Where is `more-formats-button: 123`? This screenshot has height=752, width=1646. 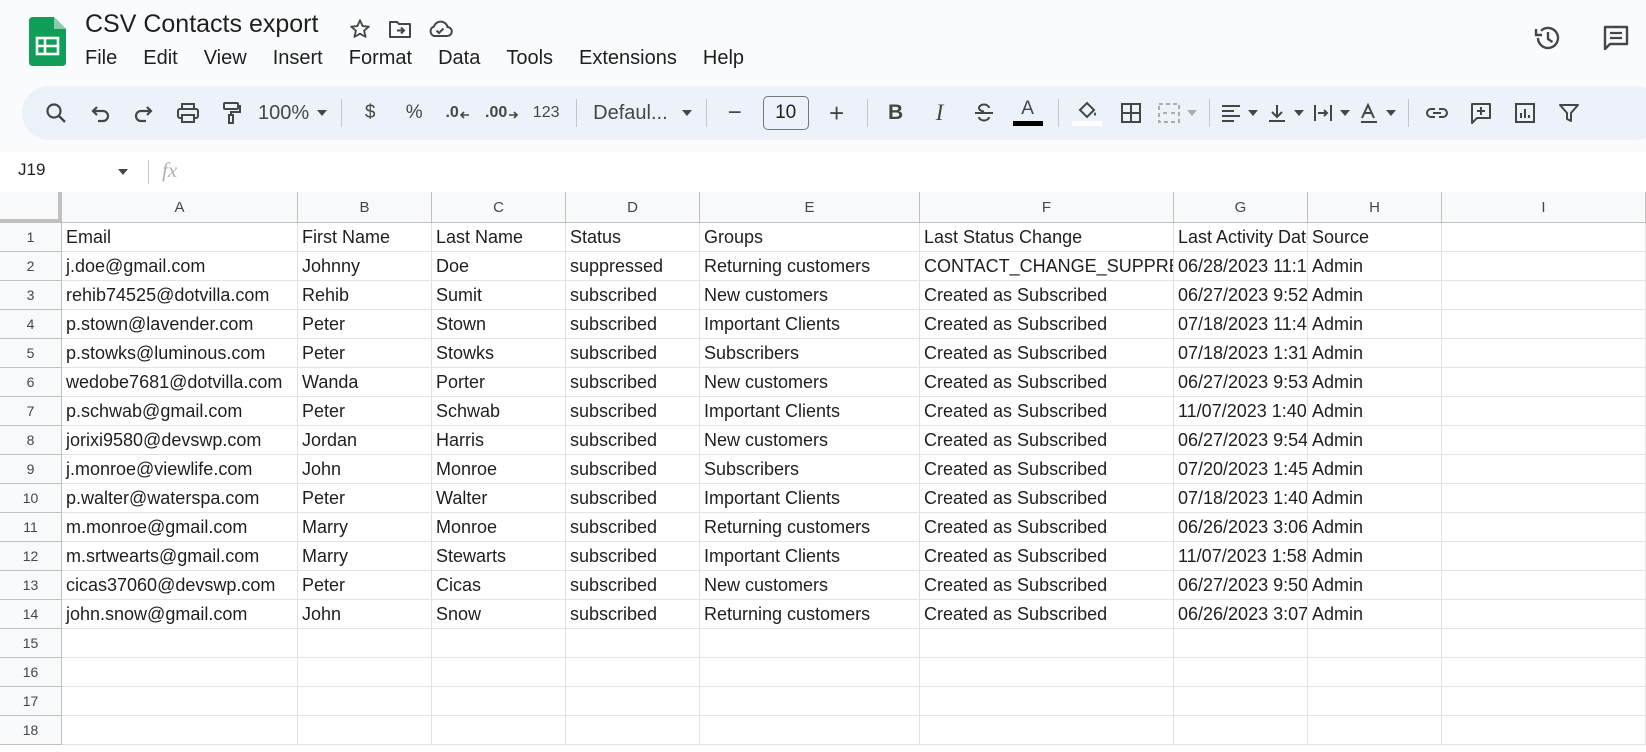 more-formats-button: 123 is located at coordinates (546, 113).